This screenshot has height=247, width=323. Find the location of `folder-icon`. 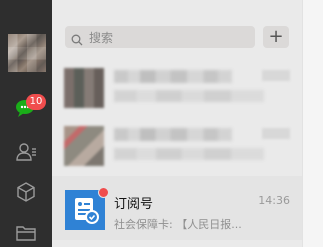

folder-icon is located at coordinates (26, 233).